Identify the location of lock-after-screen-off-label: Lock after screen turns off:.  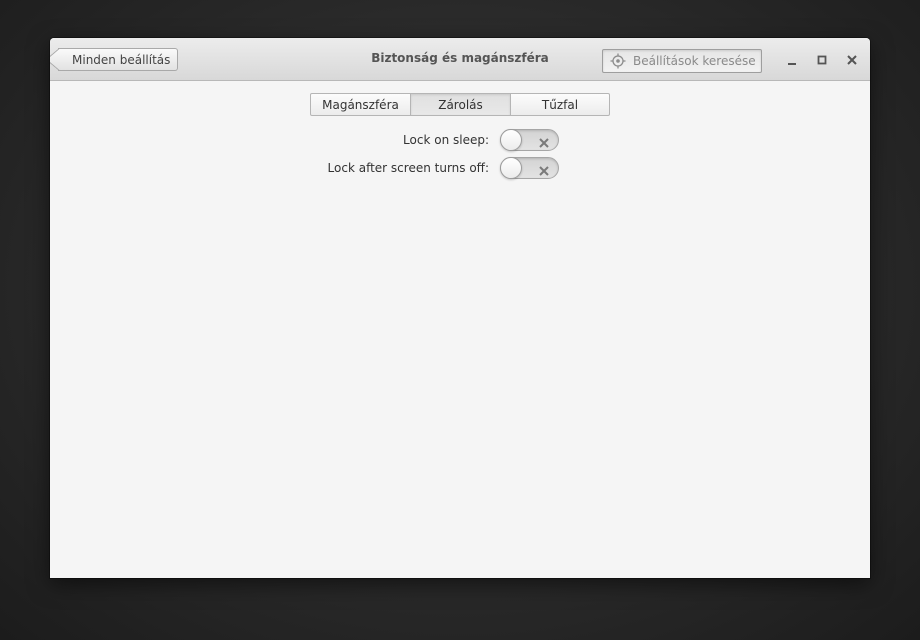
(408, 168).